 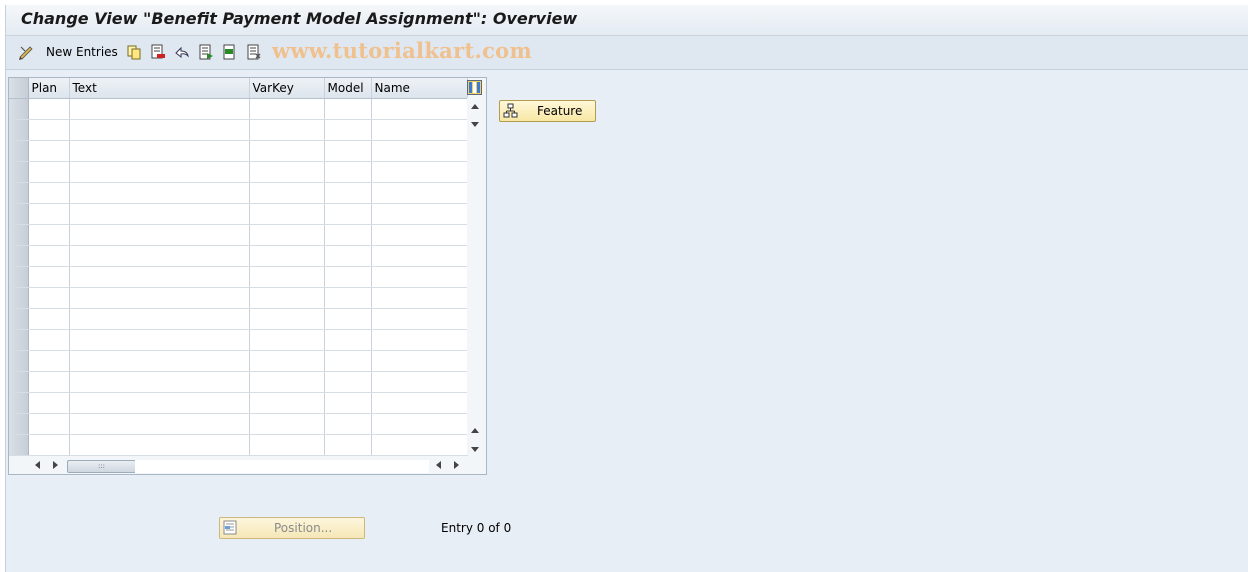 What do you see at coordinates (475, 449) in the screenshot?
I see `scroll-page-down-icon` at bounding box center [475, 449].